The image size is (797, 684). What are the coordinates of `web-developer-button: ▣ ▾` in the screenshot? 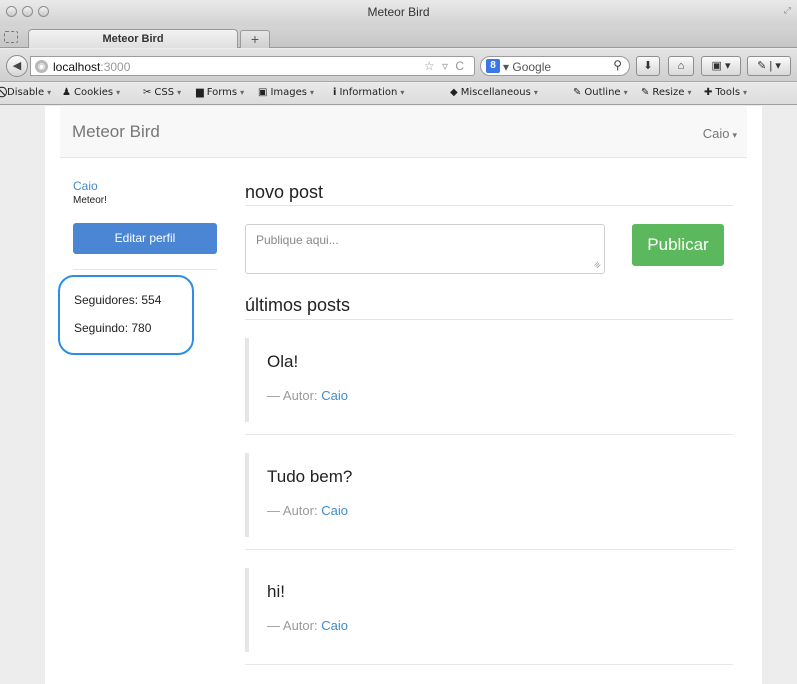 It's located at (721, 66).